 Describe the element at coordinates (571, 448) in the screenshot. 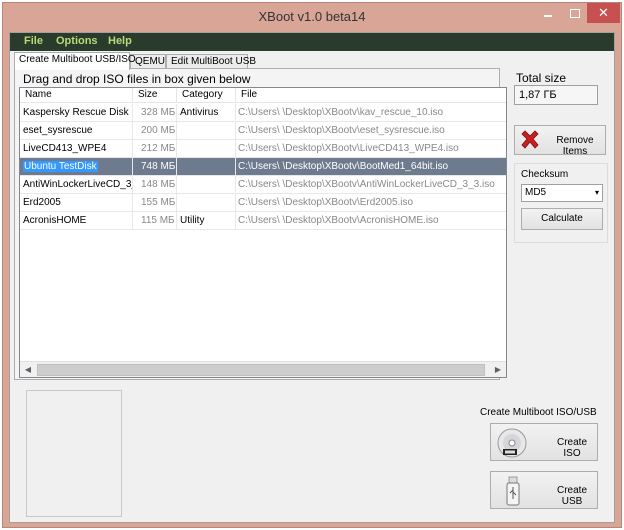

I see `create-iso-label: Create ISO` at that location.